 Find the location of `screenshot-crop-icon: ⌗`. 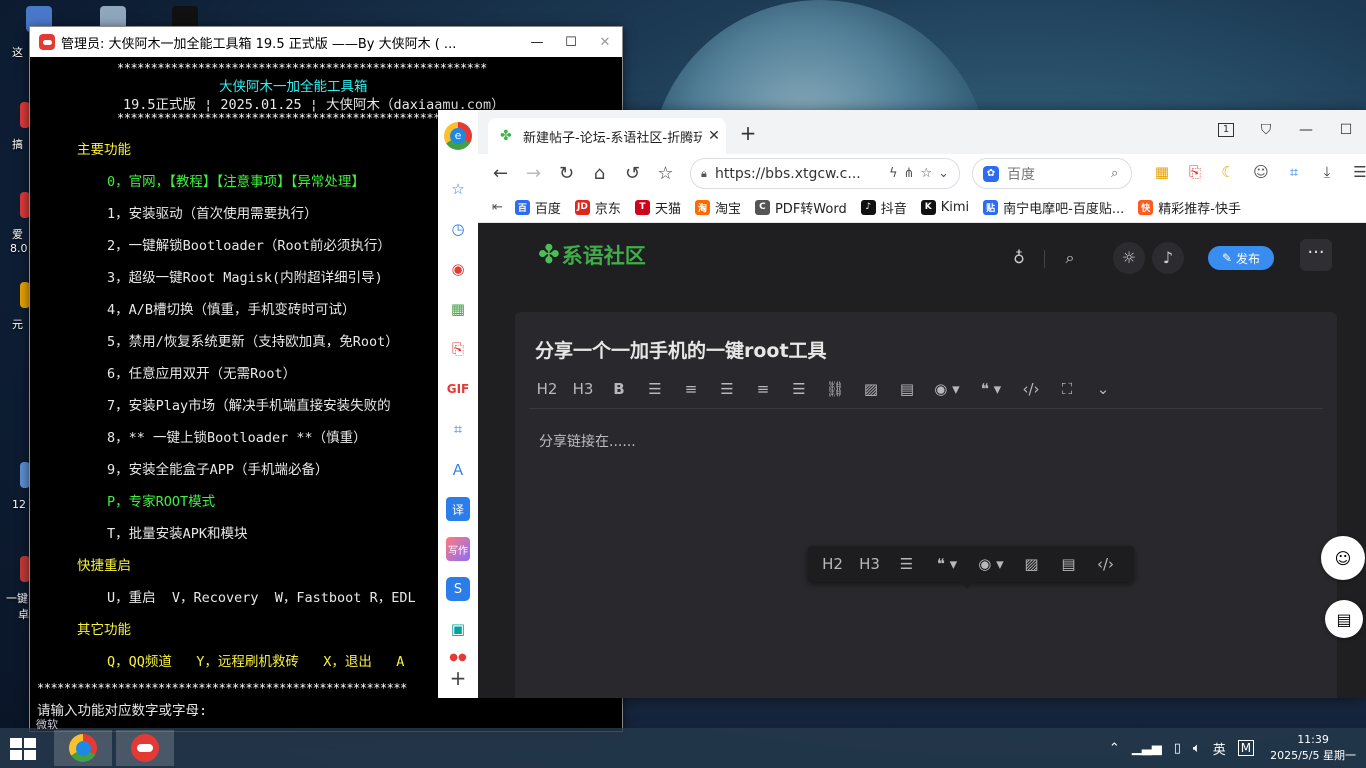

screenshot-crop-icon: ⌗ is located at coordinates (1294, 172).